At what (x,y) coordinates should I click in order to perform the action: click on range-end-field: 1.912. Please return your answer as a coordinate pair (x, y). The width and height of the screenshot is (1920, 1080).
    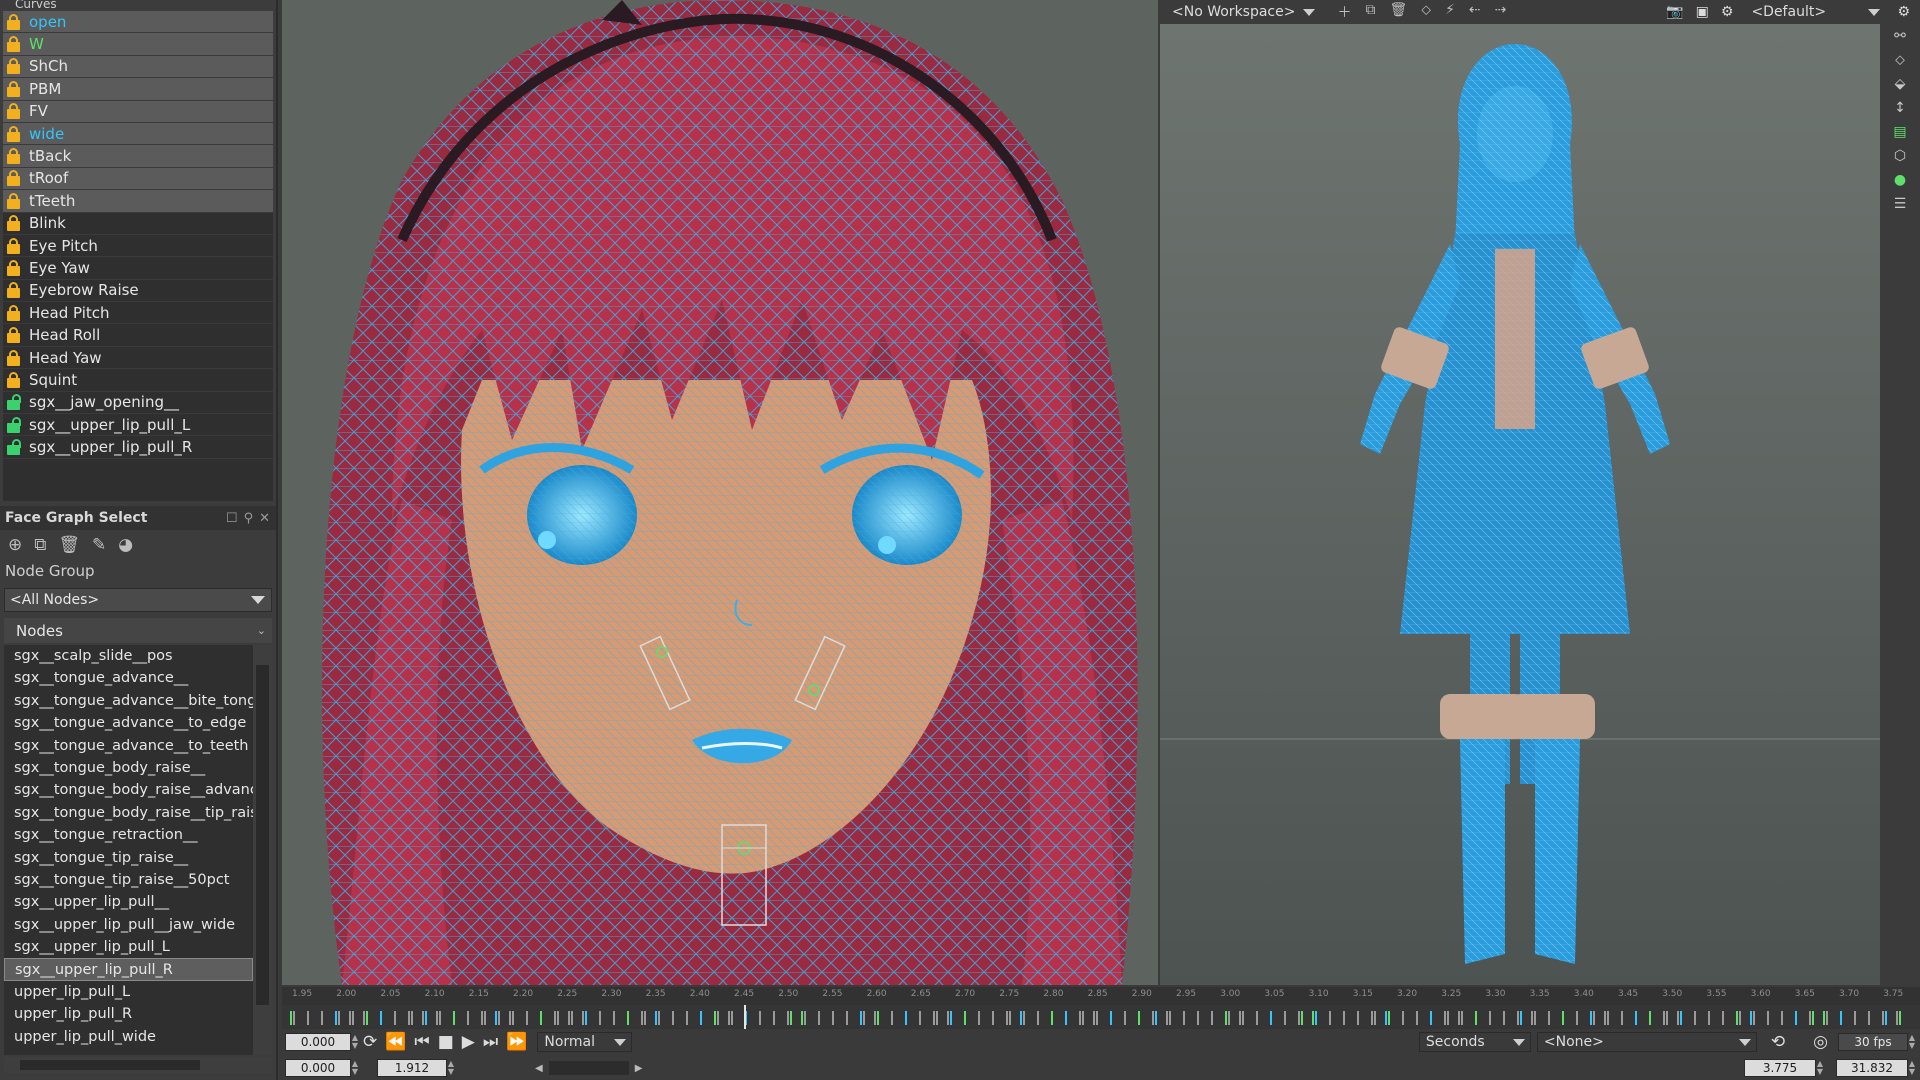
    Looking at the image, I should click on (412, 1068).